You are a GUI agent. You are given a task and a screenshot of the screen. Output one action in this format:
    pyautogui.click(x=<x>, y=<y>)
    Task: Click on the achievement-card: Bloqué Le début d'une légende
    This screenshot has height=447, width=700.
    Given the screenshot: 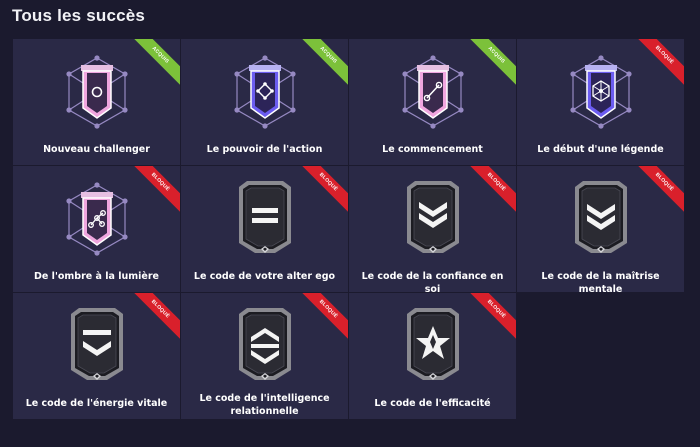 What is the action you would take?
    pyautogui.click(x=600, y=102)
    